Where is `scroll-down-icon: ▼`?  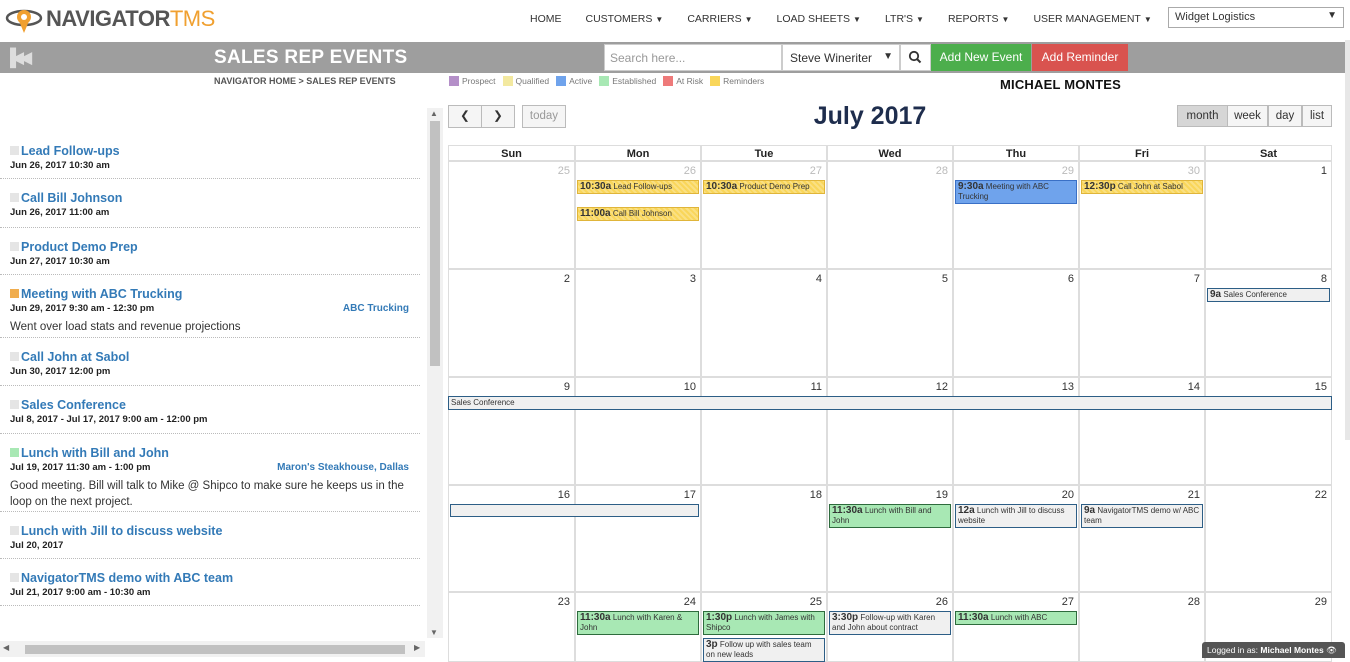
scroll-down-icon: ▼ is located at coordinates (434, 632).